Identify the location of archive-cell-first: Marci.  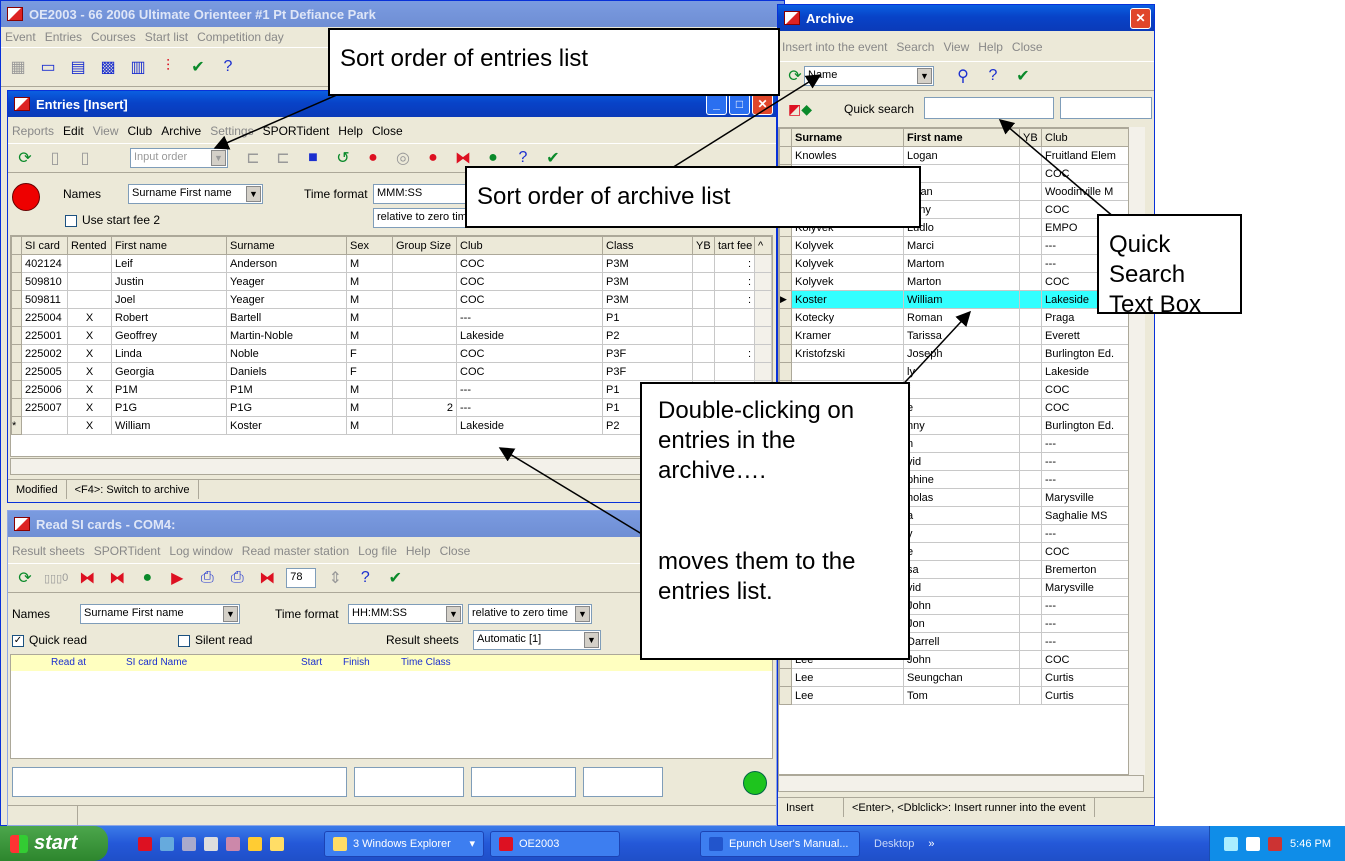
(961, 245).